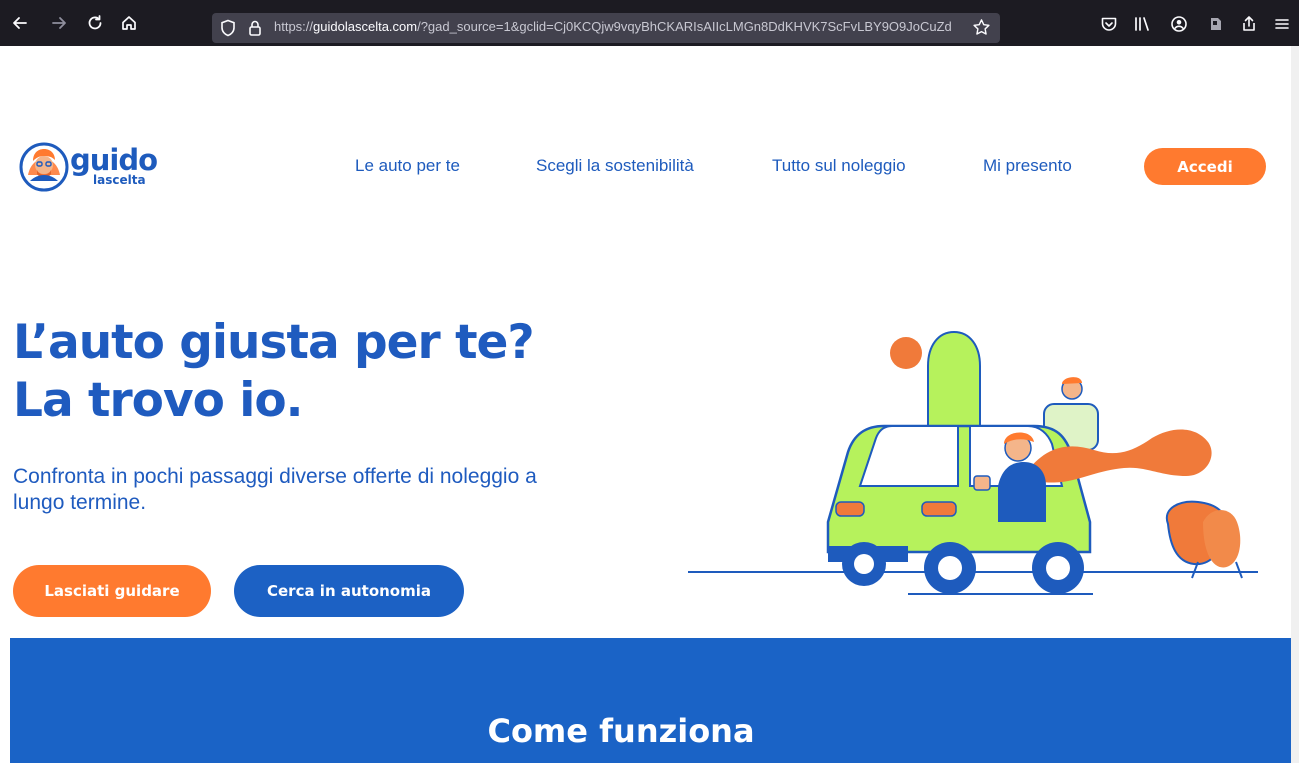  Describe the element at coordinates (228, 30) in the screenshot. I see `shield-icon` at that location.